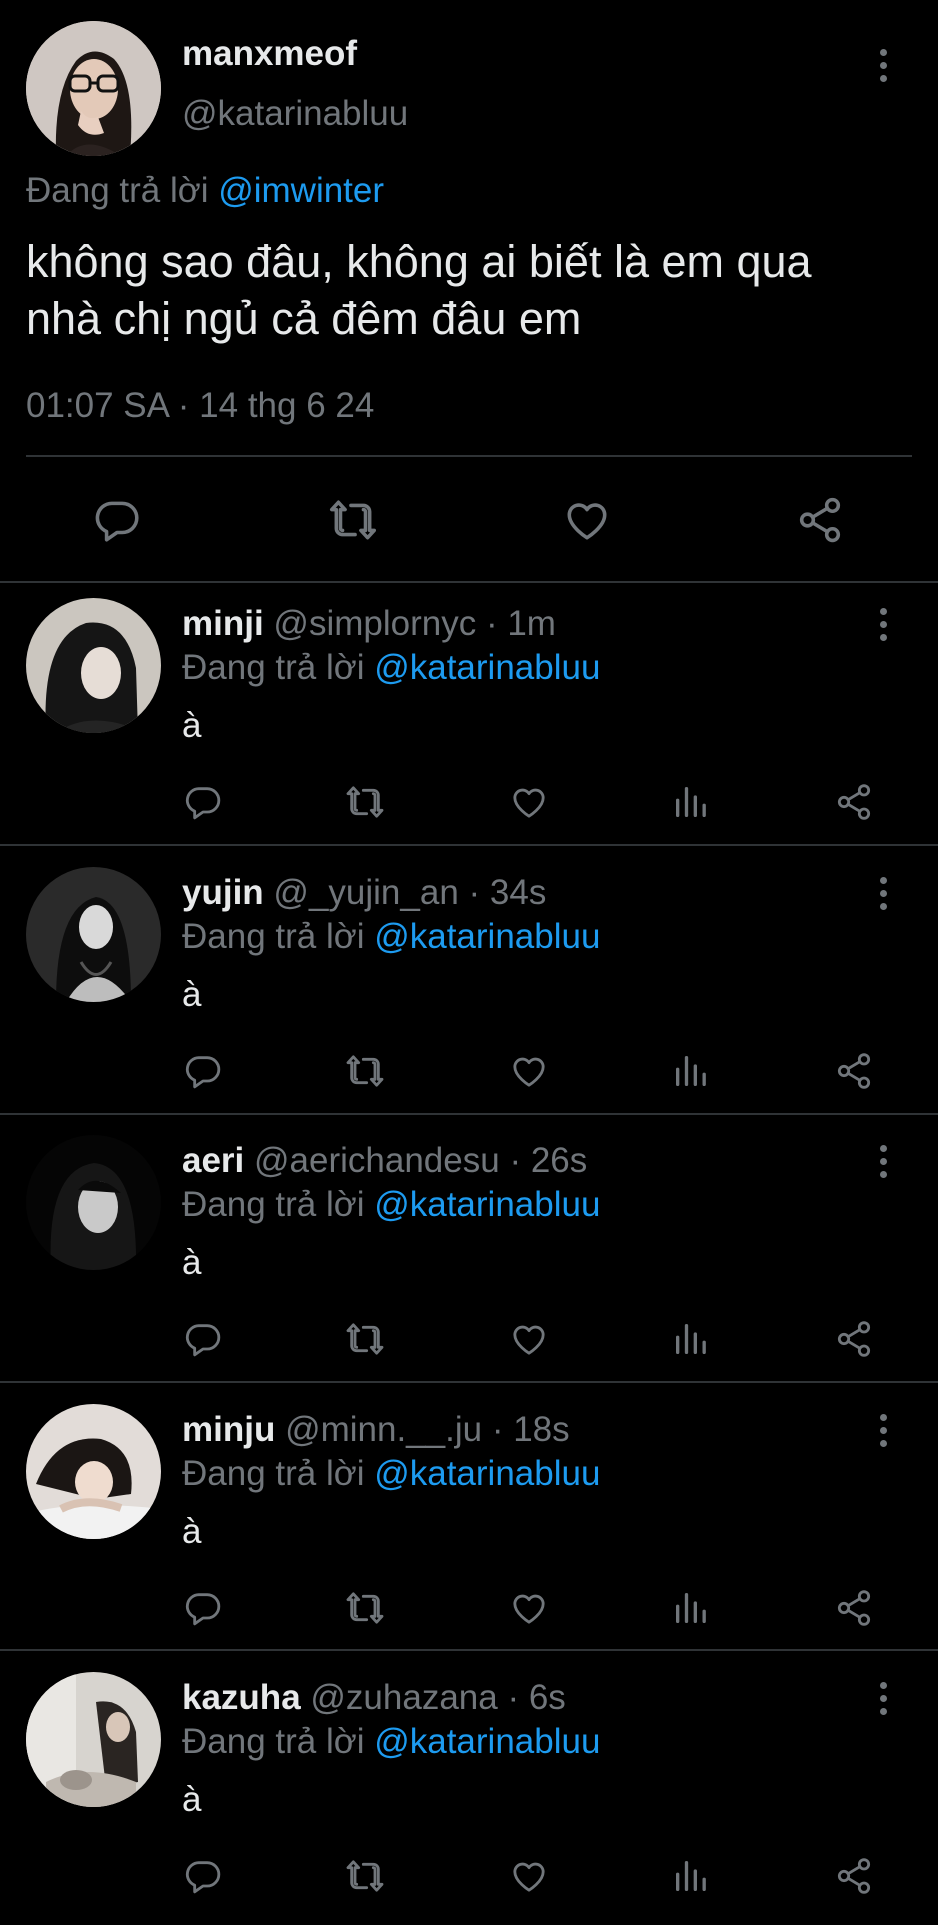 The width and height of the screenshot is (938, 1925). I want to click on timestamp-divider, so click(469, 456).